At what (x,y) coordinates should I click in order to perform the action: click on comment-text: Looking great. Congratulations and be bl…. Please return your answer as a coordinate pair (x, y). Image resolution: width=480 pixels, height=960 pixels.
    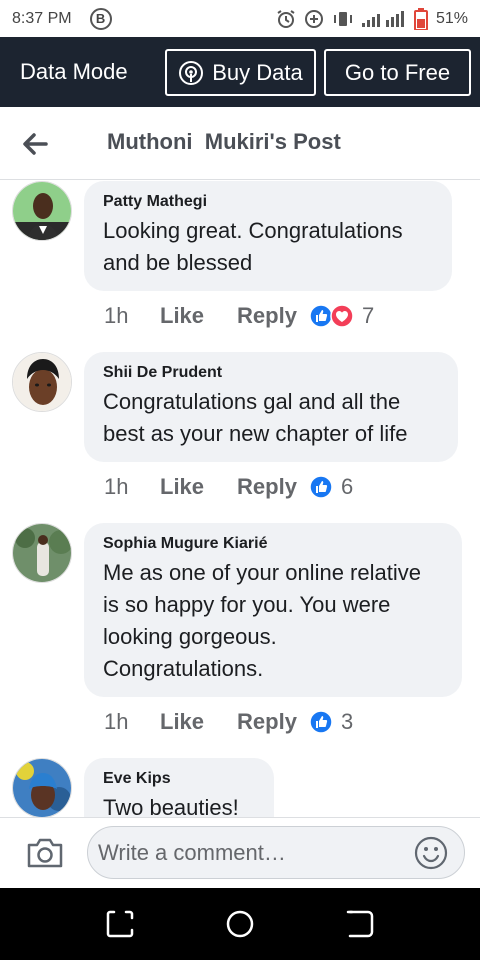
    Looking at the image, I should click on (253, 246).